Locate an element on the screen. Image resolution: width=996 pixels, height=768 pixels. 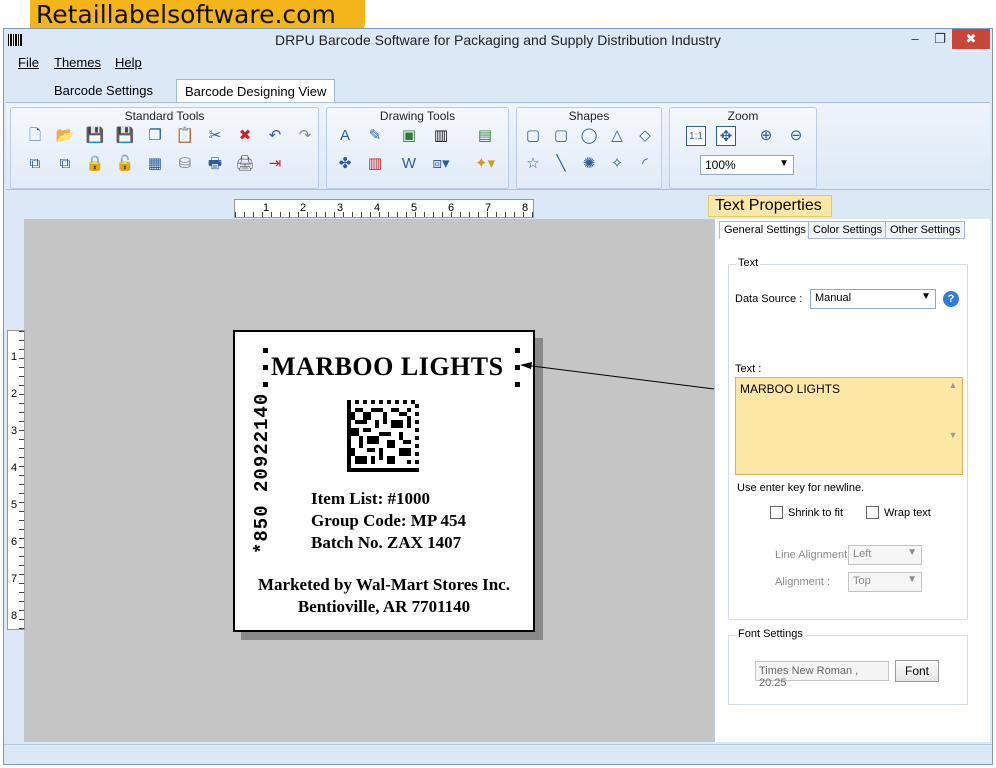
menu-help: Help is located at coordinates (128, 62).